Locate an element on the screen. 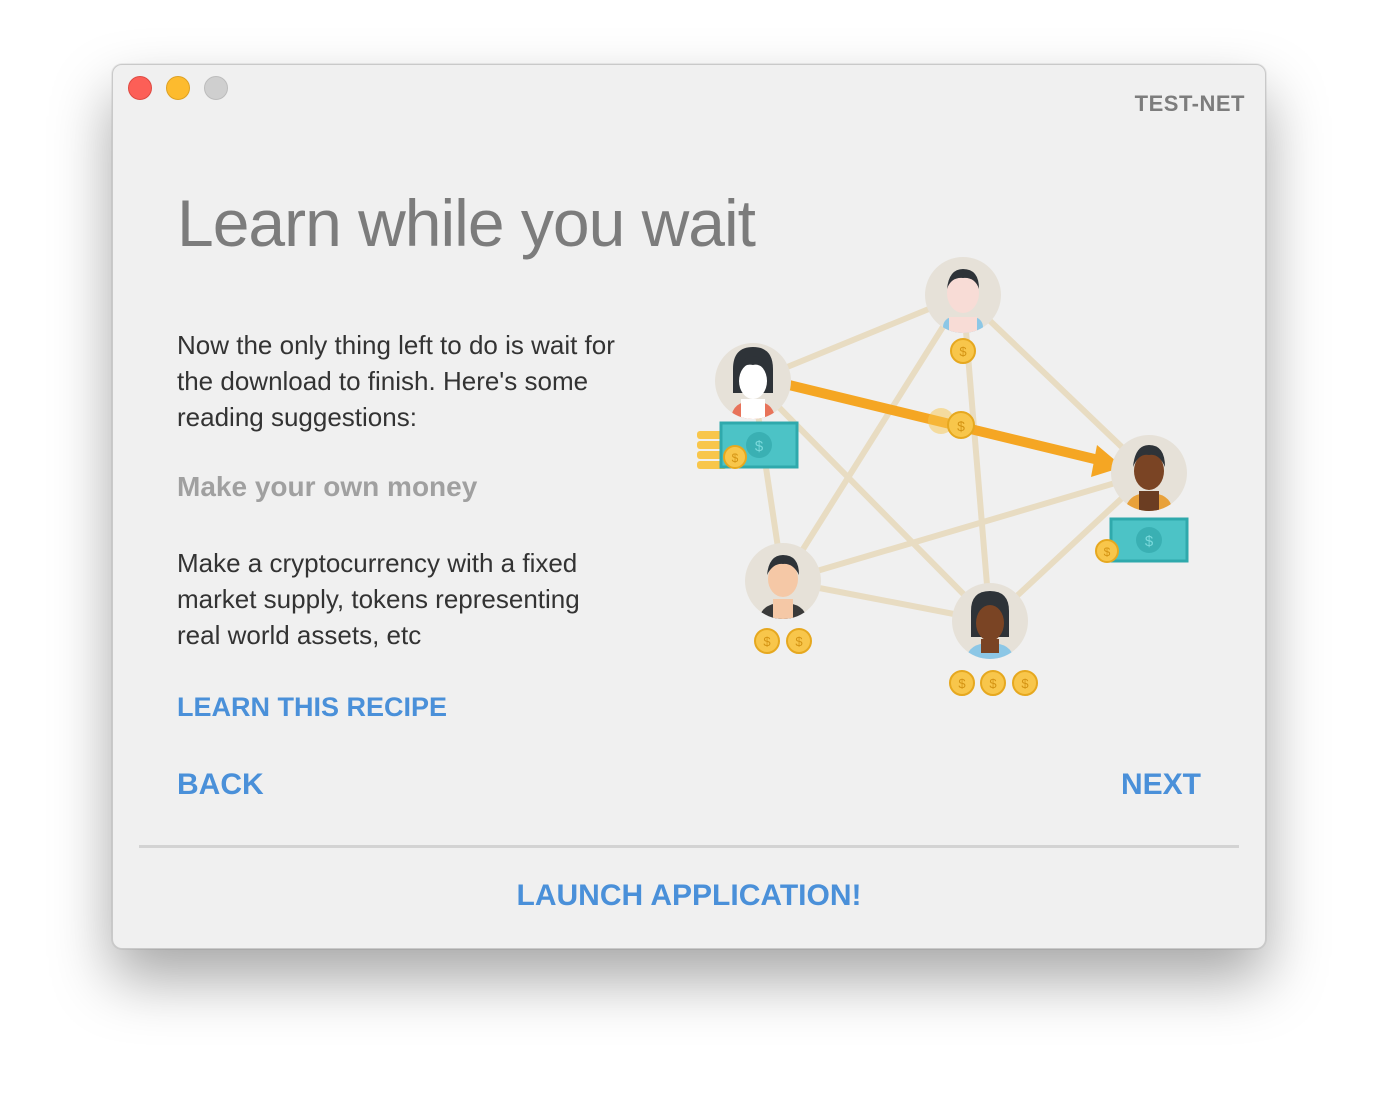 This screenshot has width=1376, height=1108. money-bill-icon: $ is located at coordinates (1149, 540).